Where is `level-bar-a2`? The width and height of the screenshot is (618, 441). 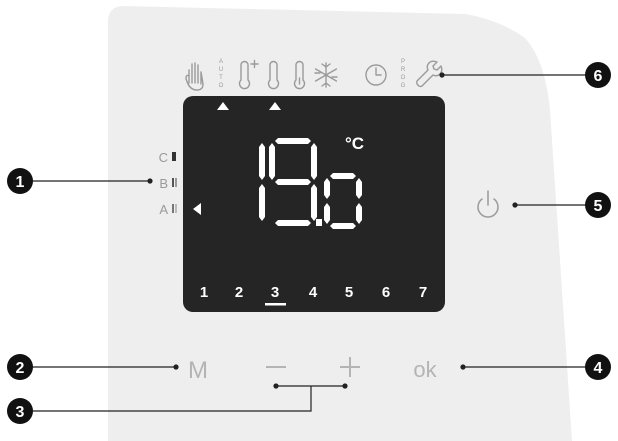 level-bar-a2 is located at coordinates (176, 208).